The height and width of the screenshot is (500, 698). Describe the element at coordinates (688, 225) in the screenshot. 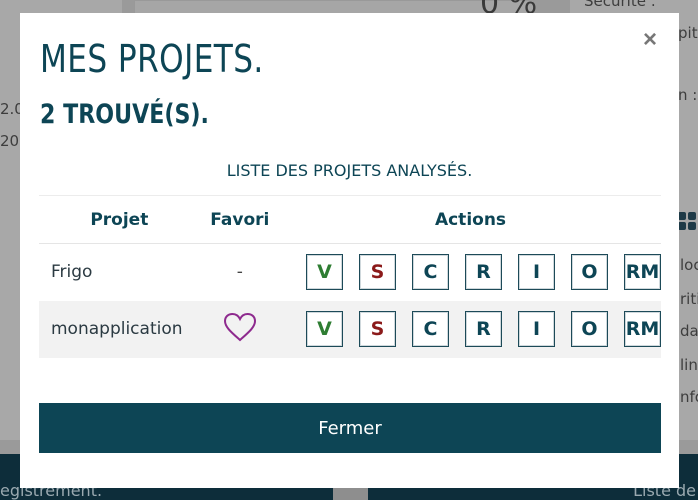

I see `grid-icon` at that location.